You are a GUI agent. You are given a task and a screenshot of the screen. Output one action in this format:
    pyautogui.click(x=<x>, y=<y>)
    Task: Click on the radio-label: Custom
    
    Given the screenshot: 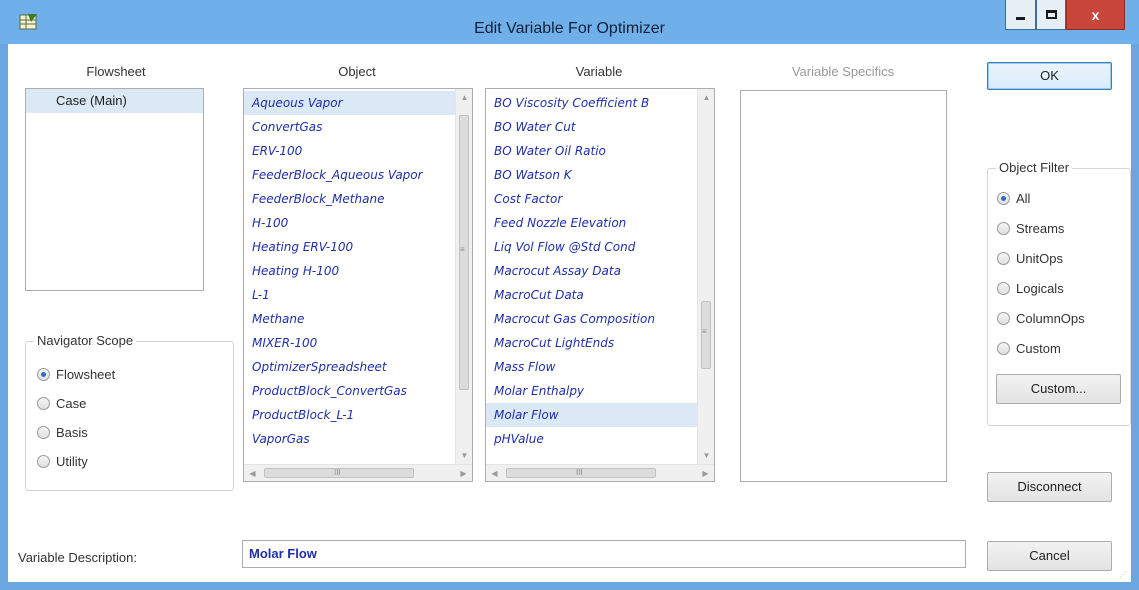 What is the action you would take?
    pyautogui.click(x=1038, y=348)
    